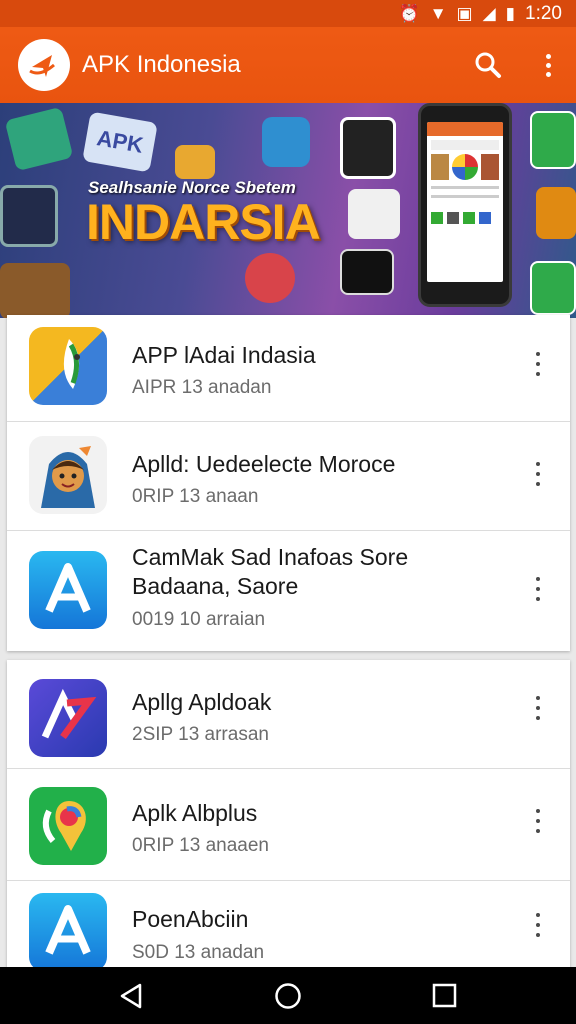 This screenshot has width=576, height=1024. I want to click on app-bar: APK Indonesia, so click(288, 65).